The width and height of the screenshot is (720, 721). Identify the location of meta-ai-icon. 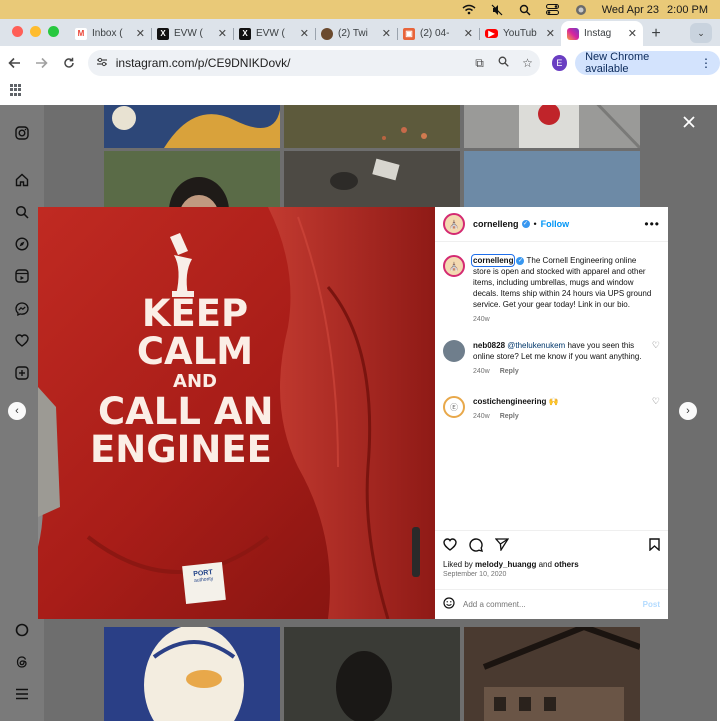
(21, 629).